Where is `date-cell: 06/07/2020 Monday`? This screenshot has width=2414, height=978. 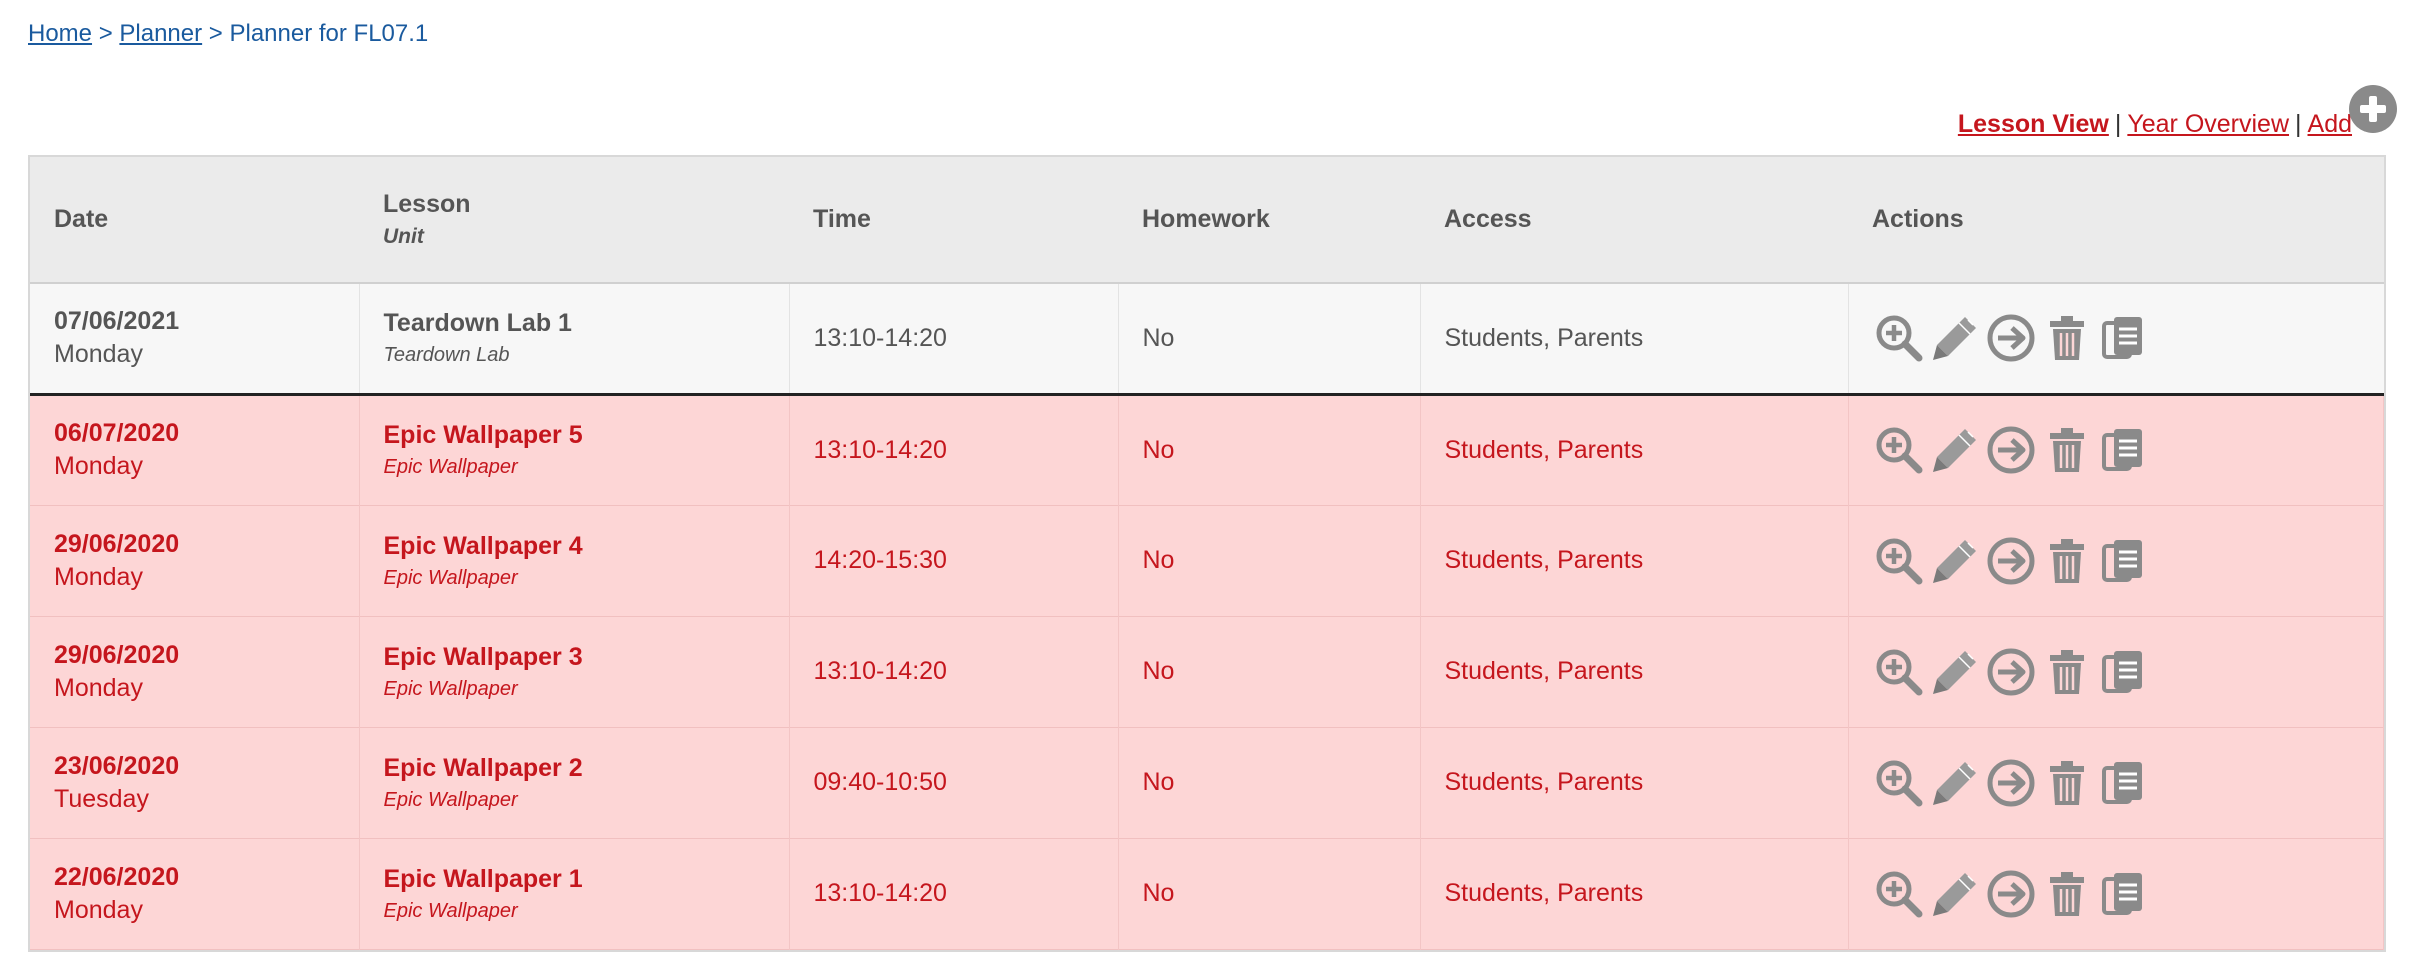
date-cell: 06/07/2020 Monday is located at coordinates (195, 449).